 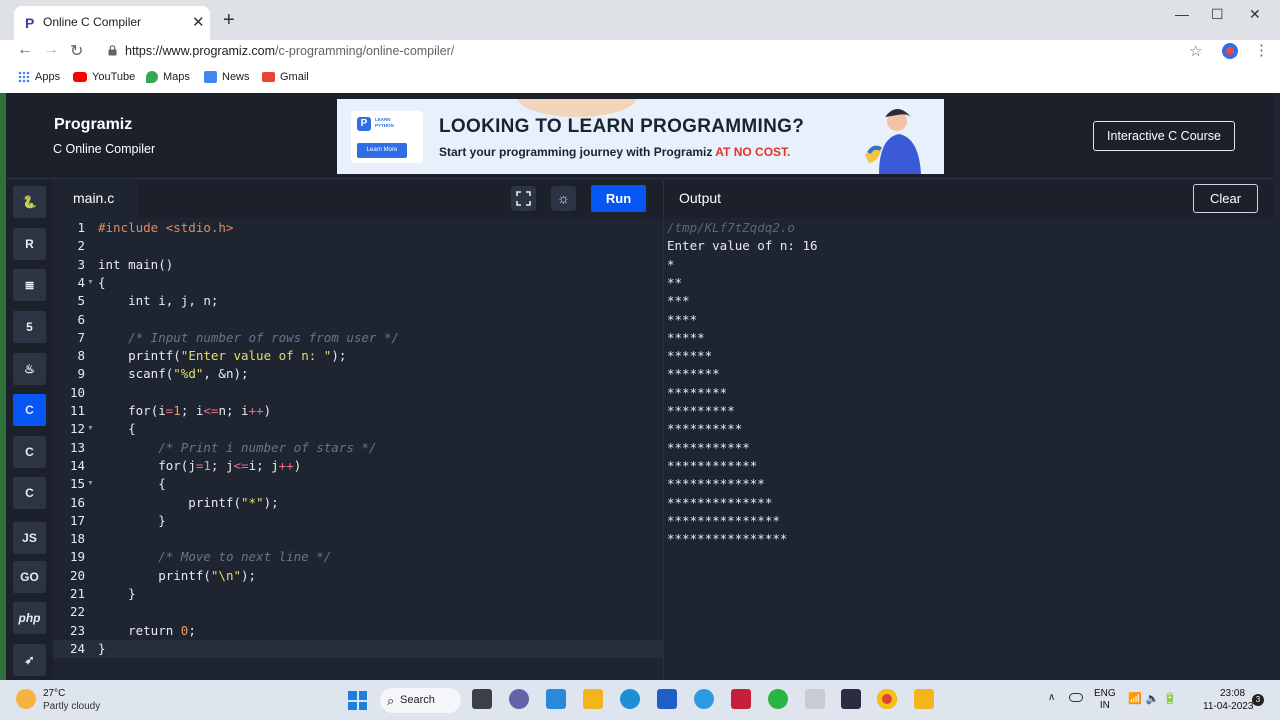 I want to click on tab-close-icon: ✕, so click(x=198, y=22).